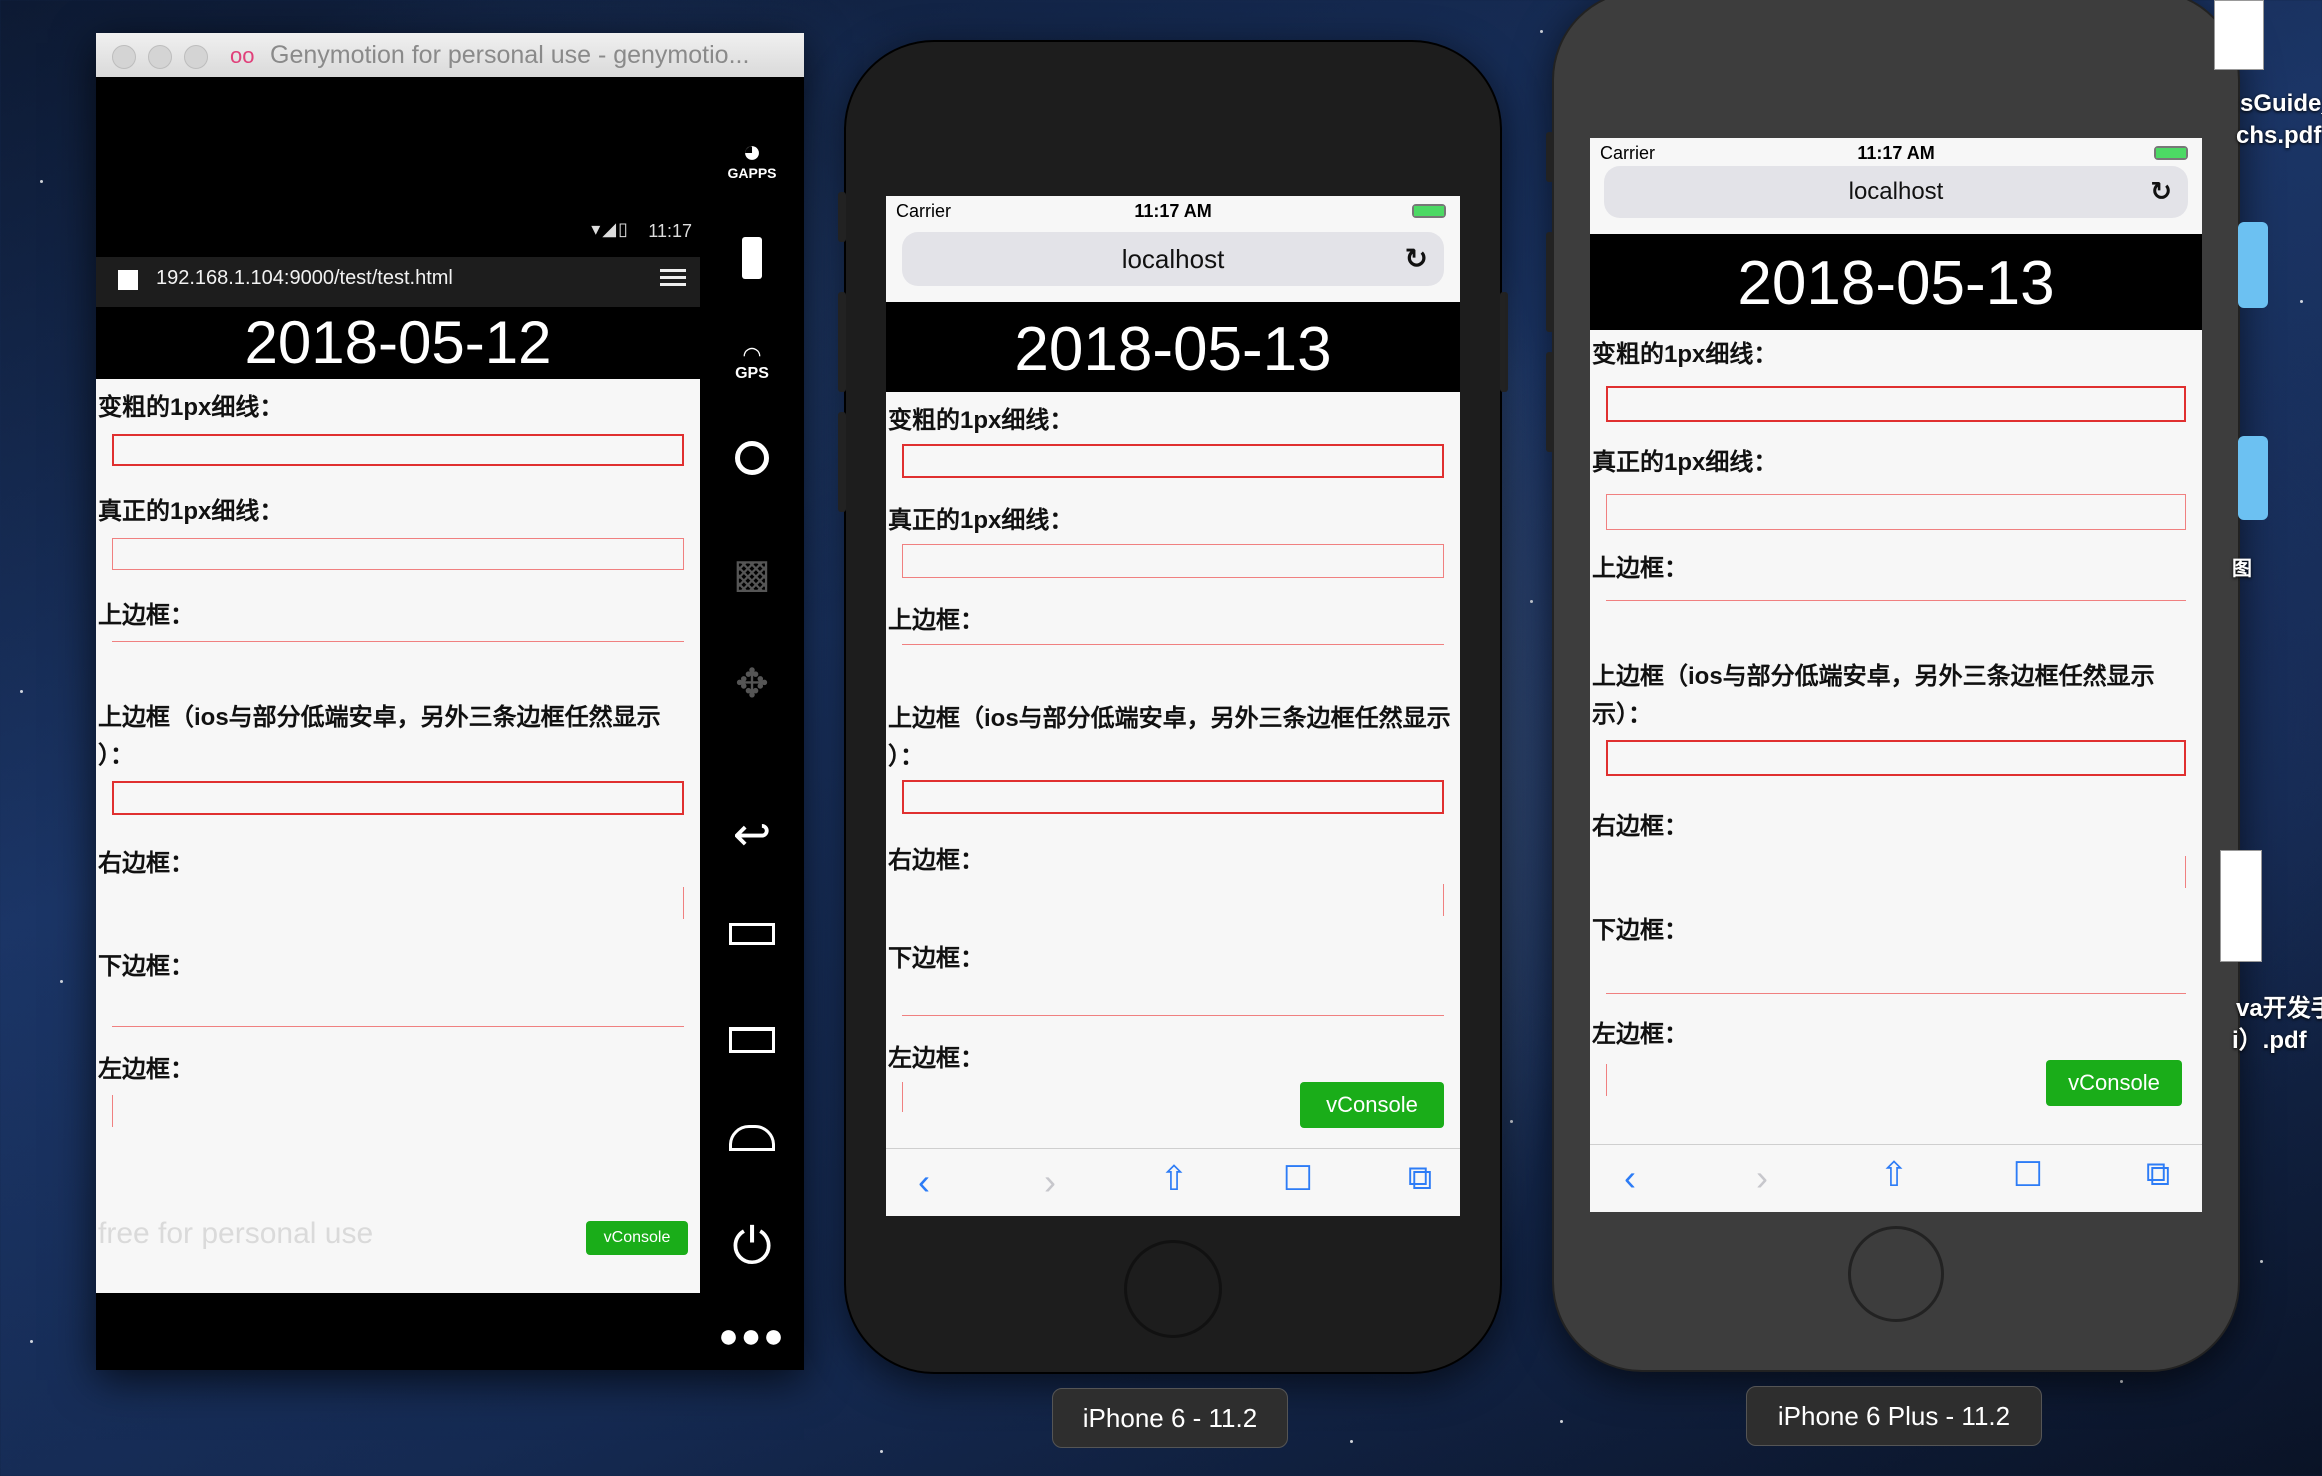 The width and height of the screenshot is (2322, 1476). What do you see at coordinates (752, 1246) in the screenshot?
I see `power-icon: ⏻` at bounding box center [752, 1246].